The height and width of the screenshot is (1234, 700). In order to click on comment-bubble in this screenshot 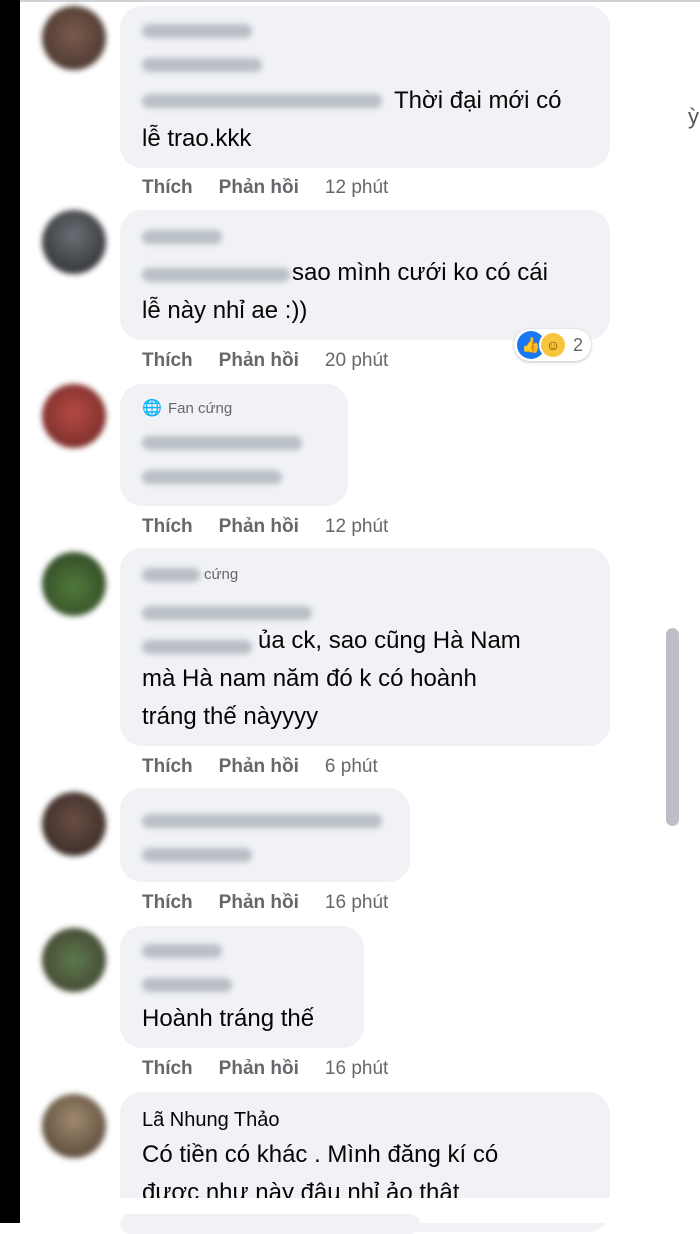, I will do `click(265, 835)`.